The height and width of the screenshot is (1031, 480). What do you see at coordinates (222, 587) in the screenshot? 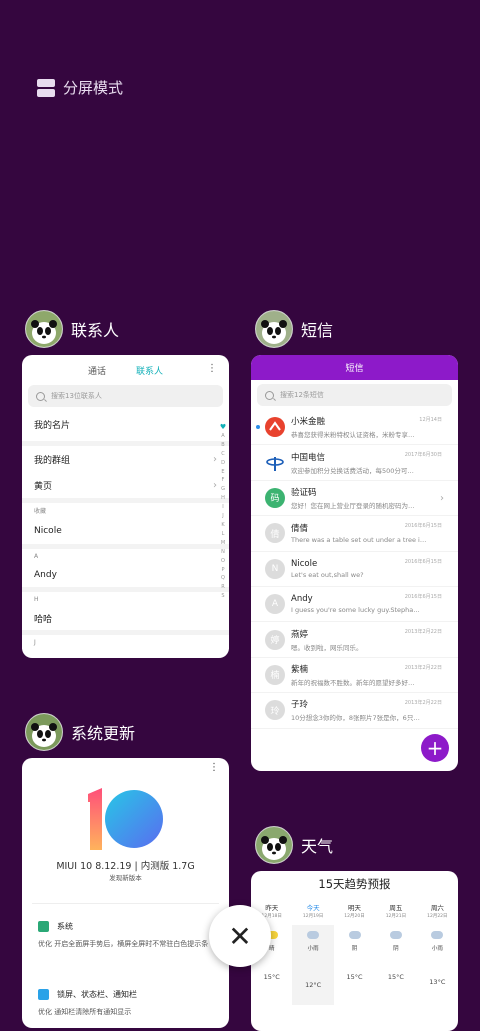
I see `index-letter: R` at bounding box center [222, 587].